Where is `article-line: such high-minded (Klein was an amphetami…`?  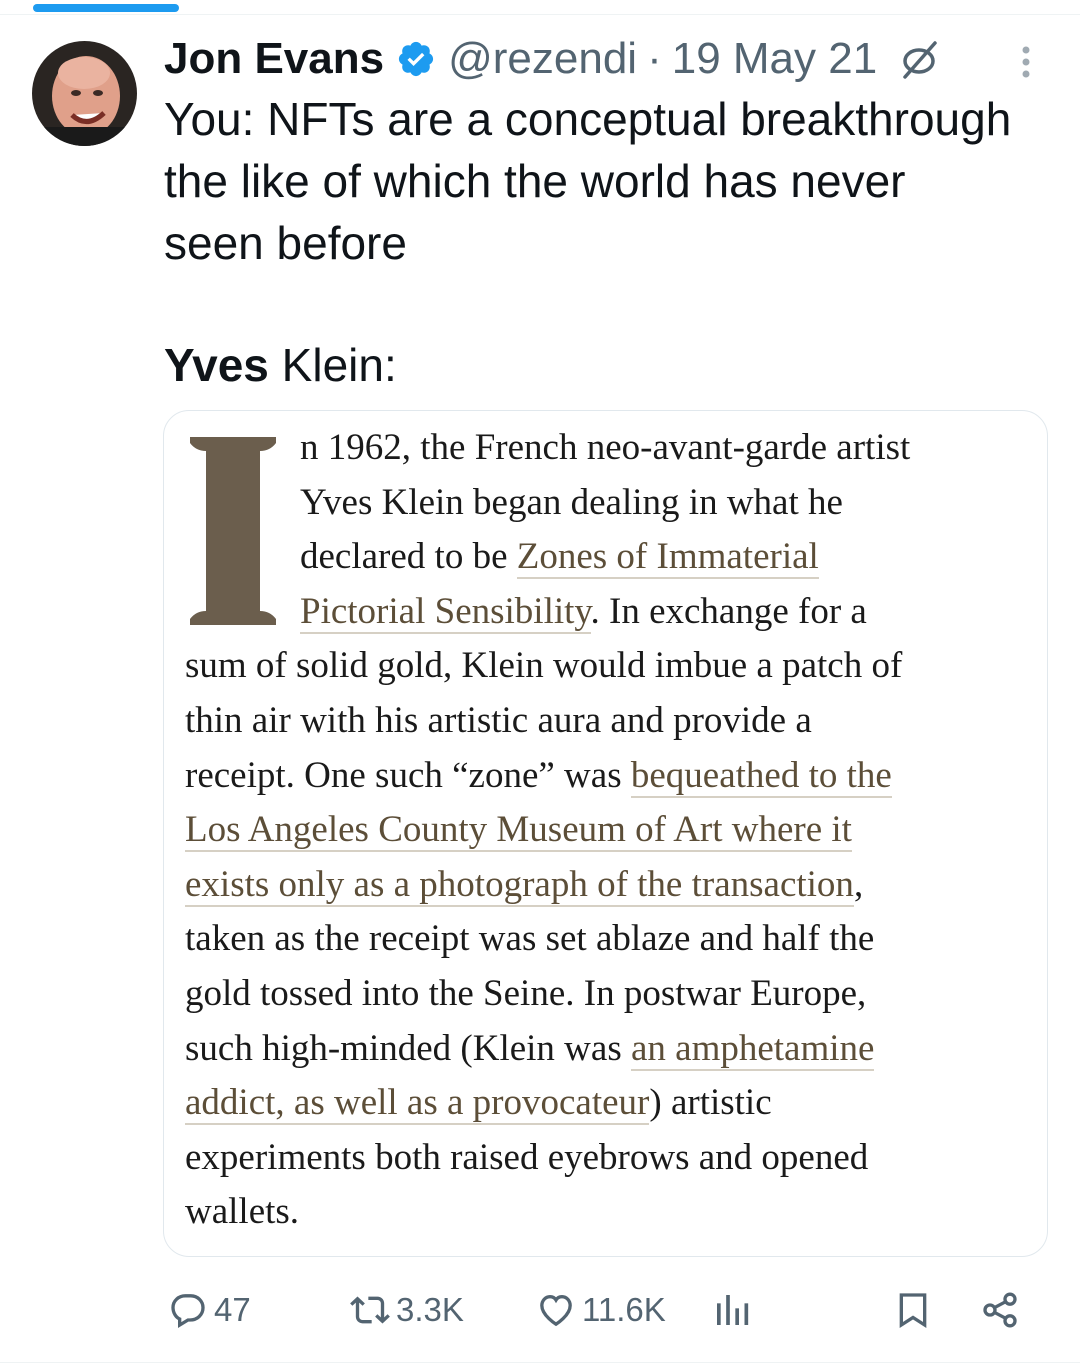 article-line: such high-minded (Klein was an amphetami… is located at coordinates (530, 1049).